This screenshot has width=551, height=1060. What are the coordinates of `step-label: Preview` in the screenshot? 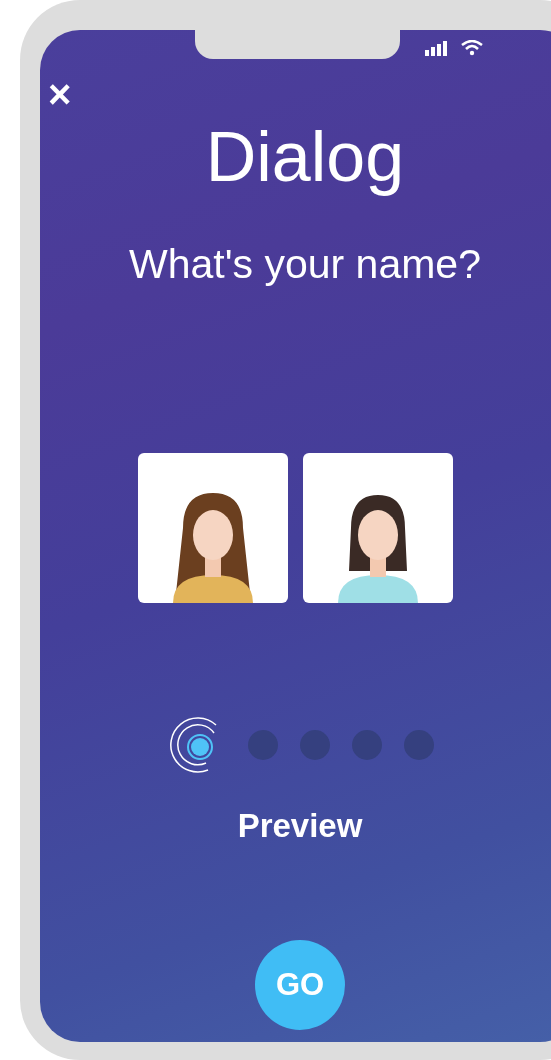 It's located at (300, 826).